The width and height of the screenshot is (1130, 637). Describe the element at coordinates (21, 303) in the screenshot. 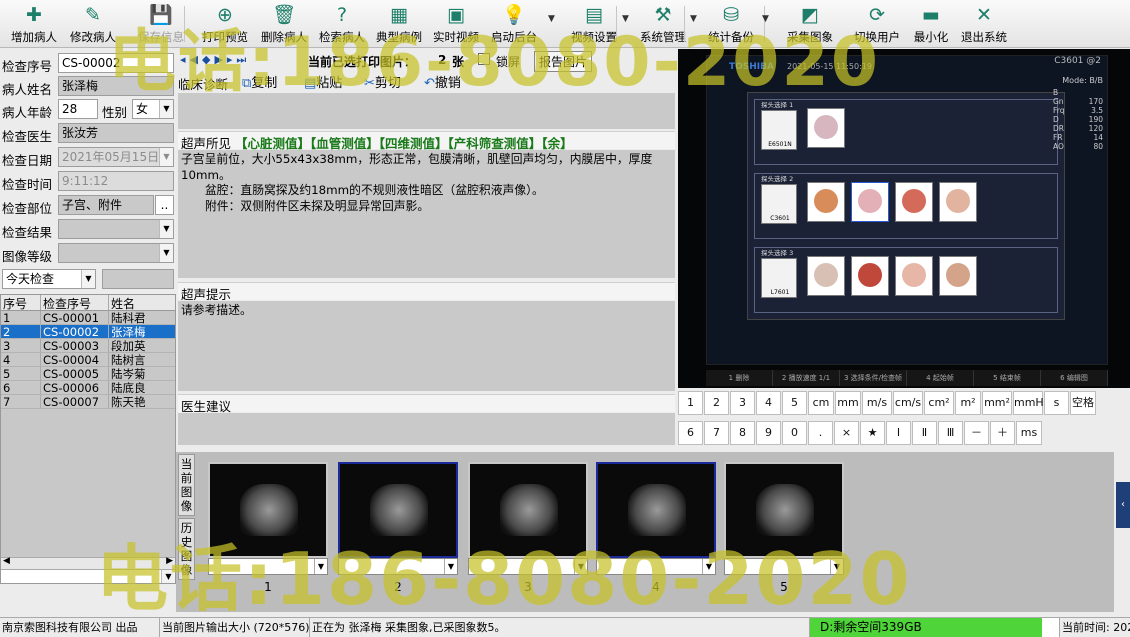

I see `col-header: 序号` at that location.